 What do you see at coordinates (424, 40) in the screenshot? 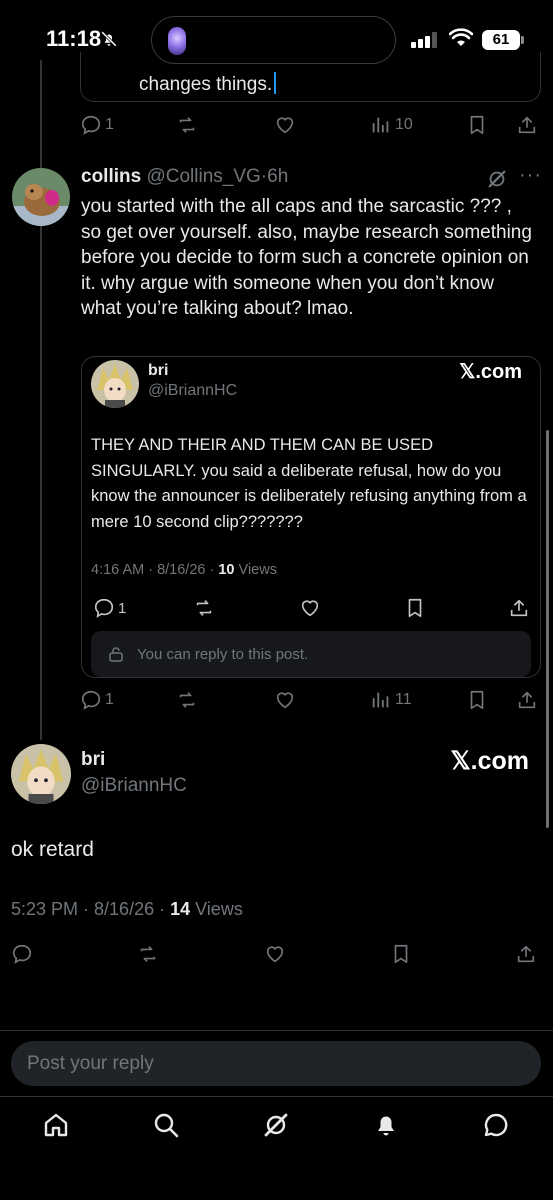
I see `cellular-signal-icon` at bounding box center [424, 40].